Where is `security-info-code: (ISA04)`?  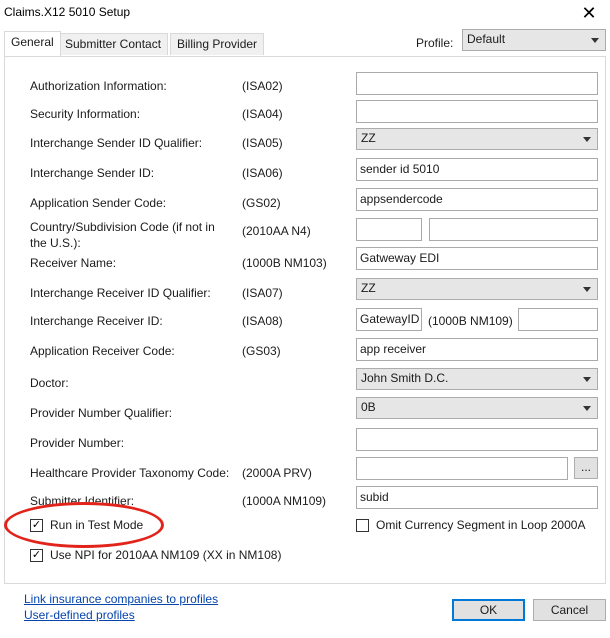
security-info-code: (ISA04) is located at coordinates (262, 114).